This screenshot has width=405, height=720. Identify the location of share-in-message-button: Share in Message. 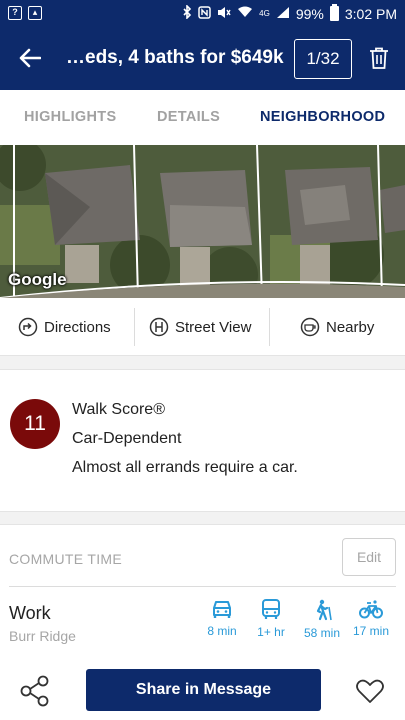
(203, 690).